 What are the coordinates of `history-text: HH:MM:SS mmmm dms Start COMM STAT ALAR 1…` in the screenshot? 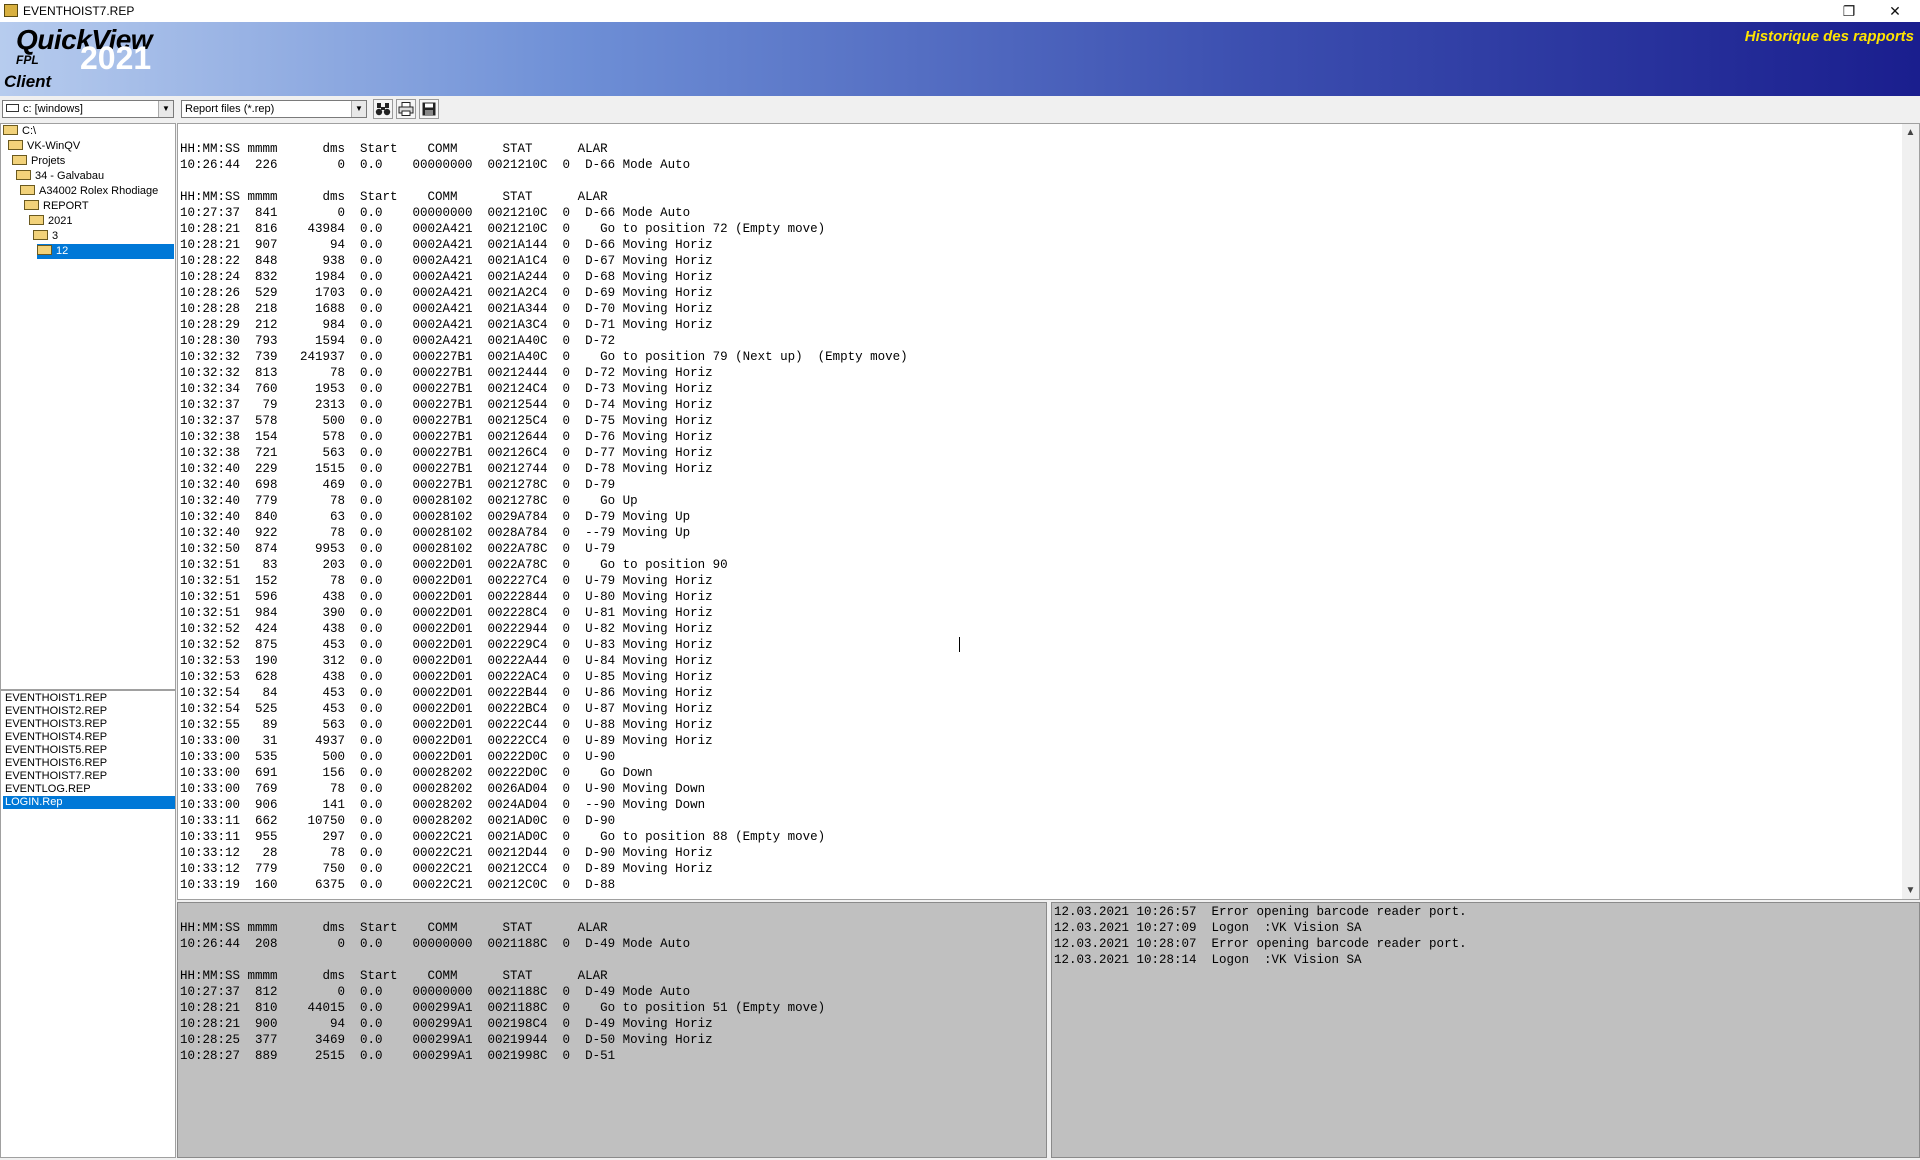 It's located at (503, 992).